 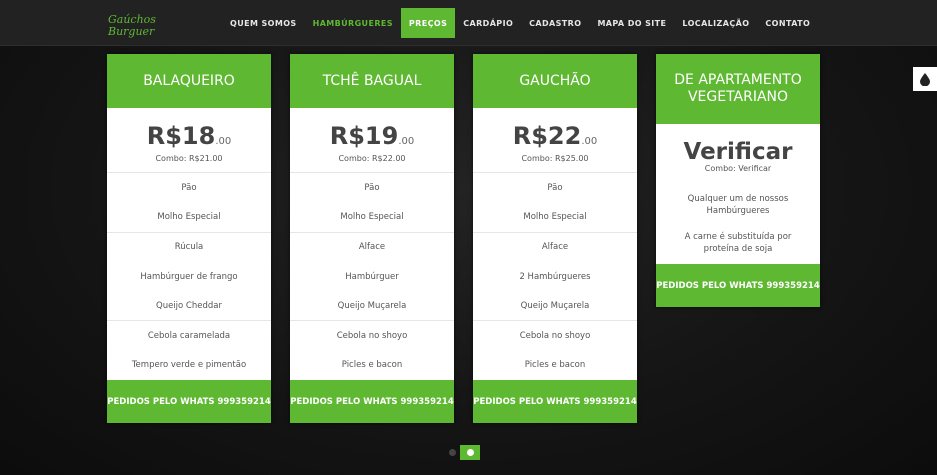 What do you see at coordinates (547, 136) in the screenshot?
I see `price-main: R$22` at bounding box center [547, 136].